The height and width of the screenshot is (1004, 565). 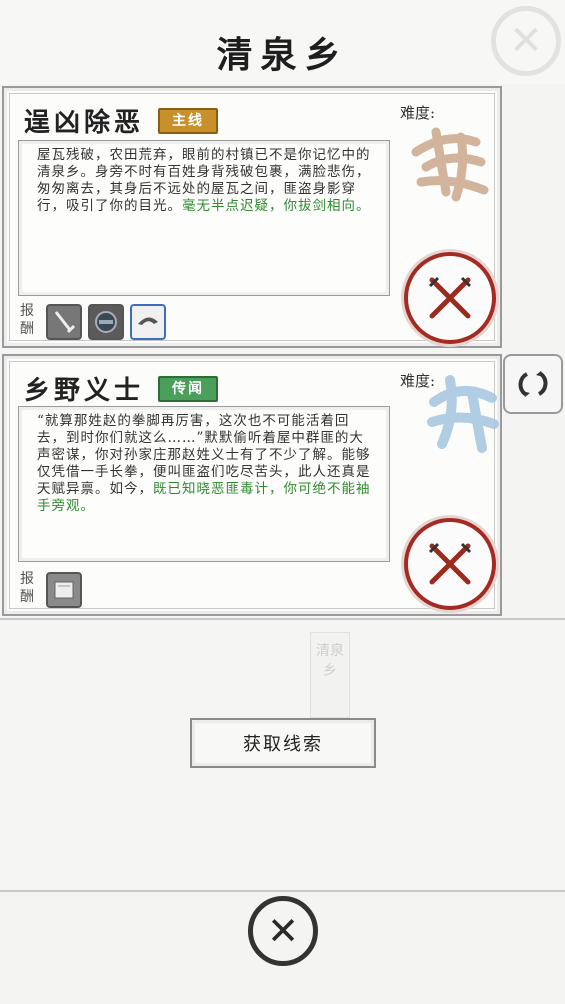 What do you see at coordinates (64, 322) in the screenshot?
I see `sword-item-icon` at bounding box center [64, 322].